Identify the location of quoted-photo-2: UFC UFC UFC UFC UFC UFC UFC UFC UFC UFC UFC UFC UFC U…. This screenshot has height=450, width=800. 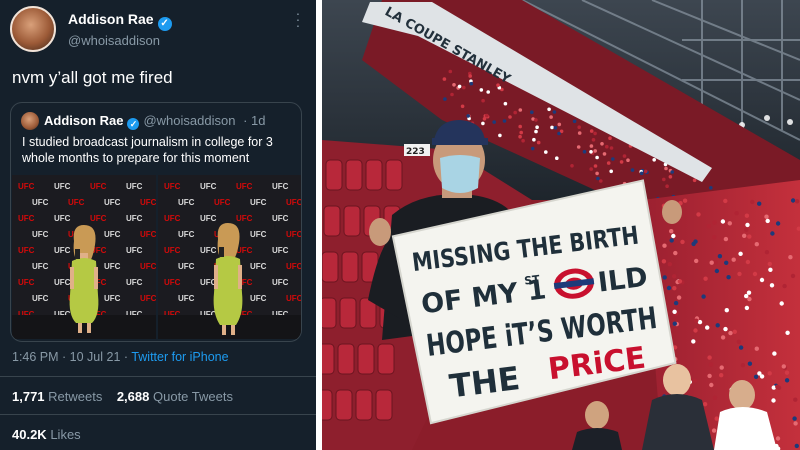
(230, 257).